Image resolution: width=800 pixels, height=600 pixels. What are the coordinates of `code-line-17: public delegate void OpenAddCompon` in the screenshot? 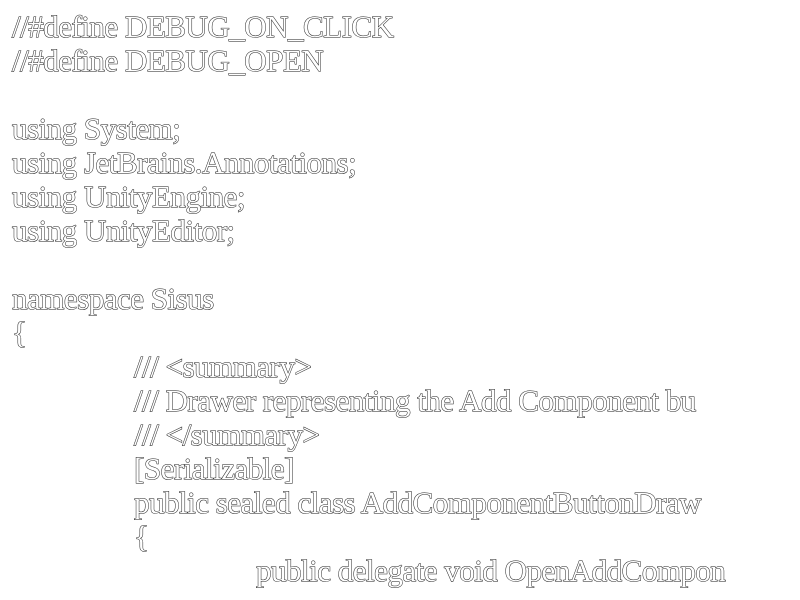 It's located at (491, 570).